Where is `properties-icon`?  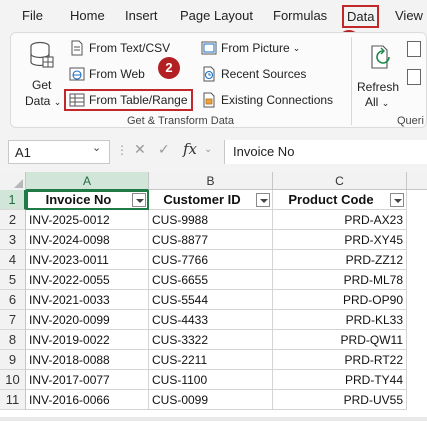
properties-icon is located at coordinates (414, 77).